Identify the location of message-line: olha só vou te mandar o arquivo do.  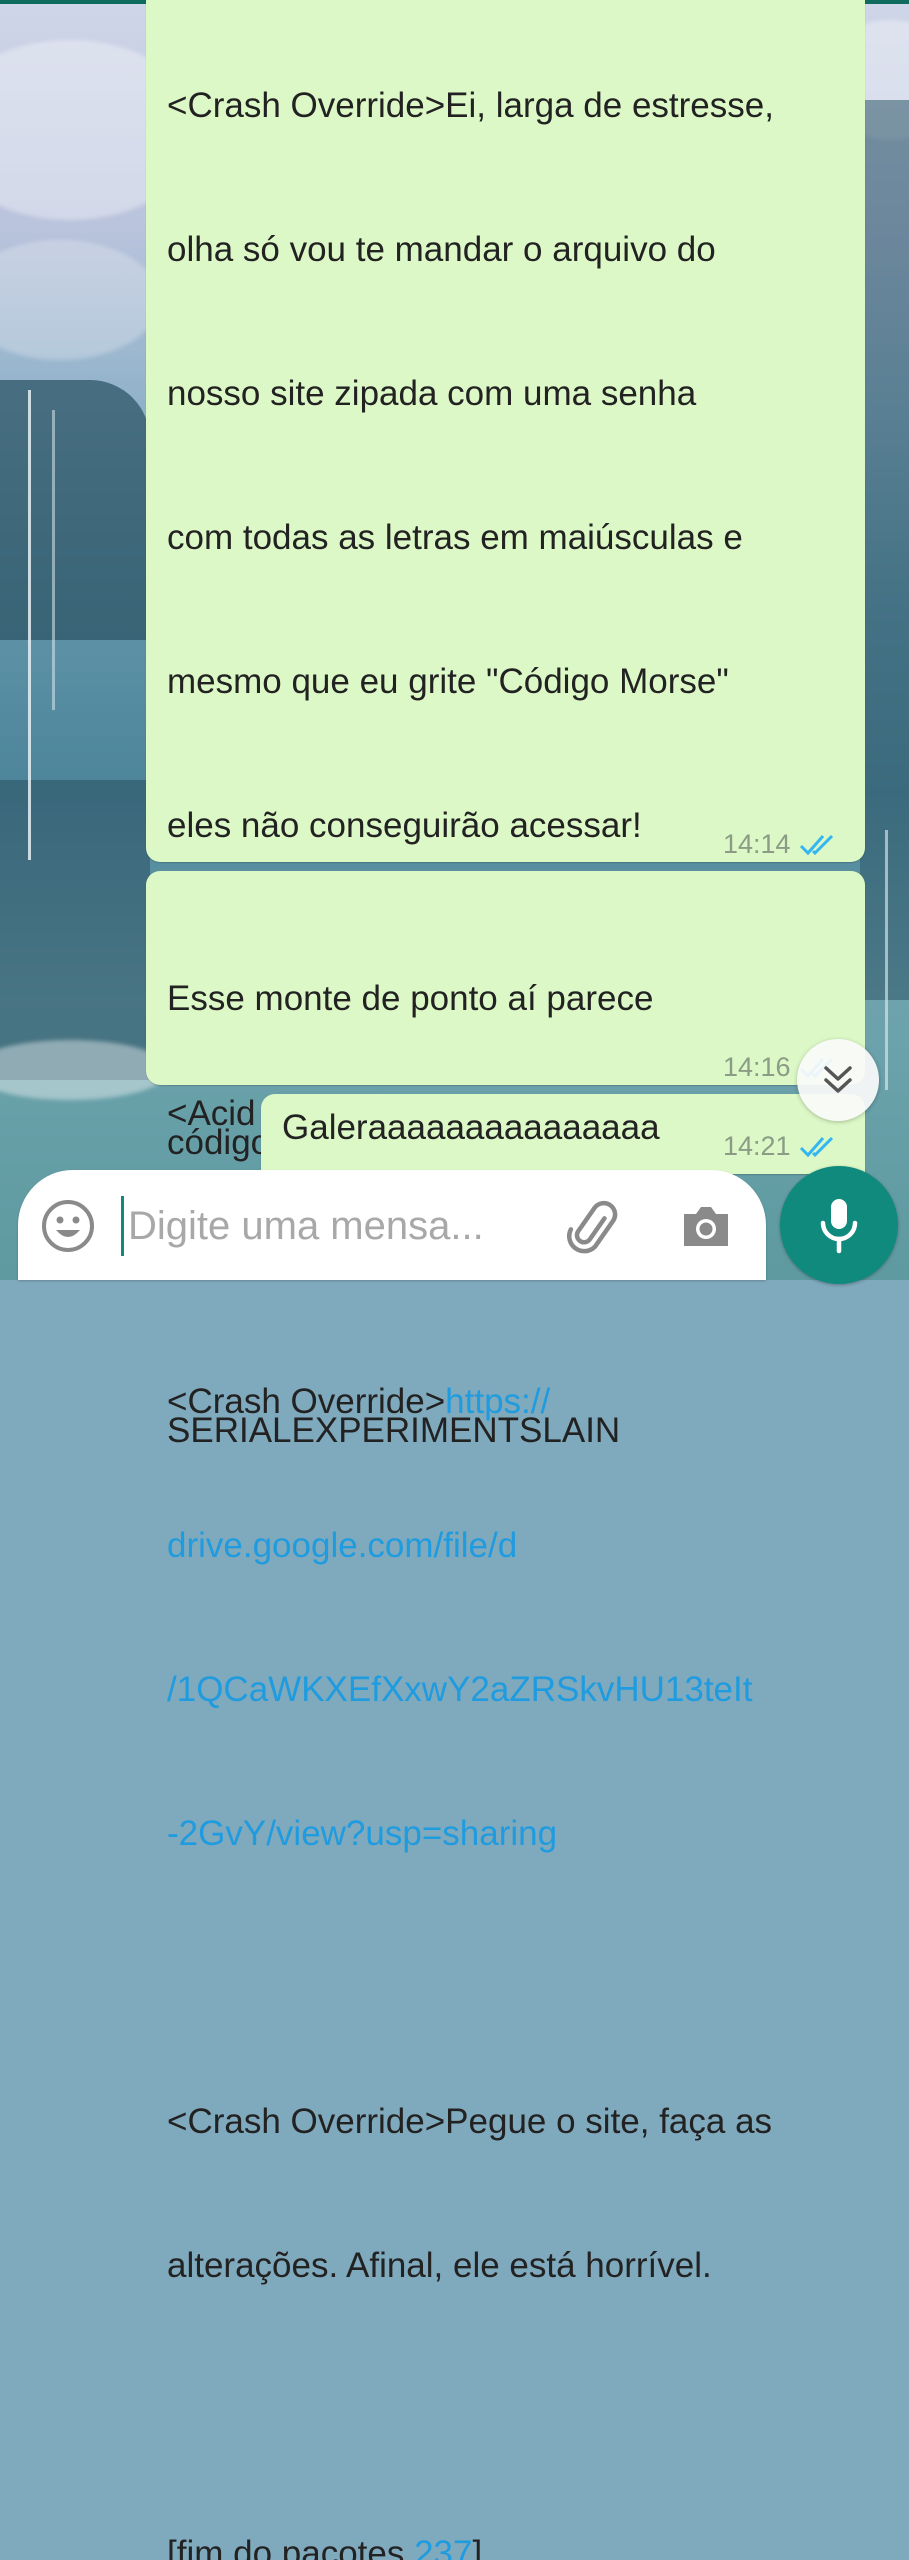
(441, 249).